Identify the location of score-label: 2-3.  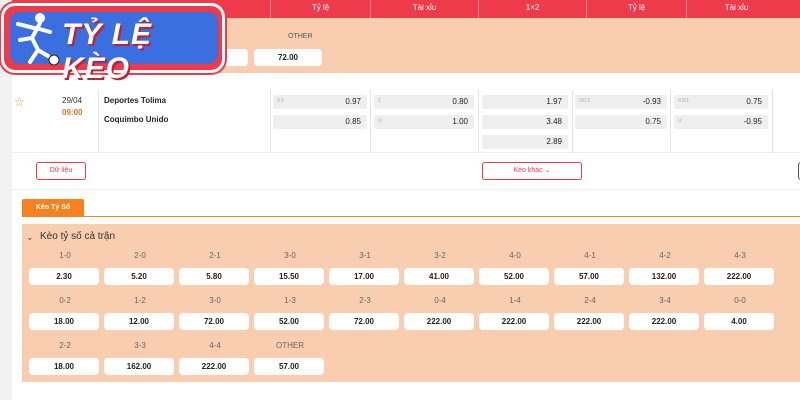
(365, 300).